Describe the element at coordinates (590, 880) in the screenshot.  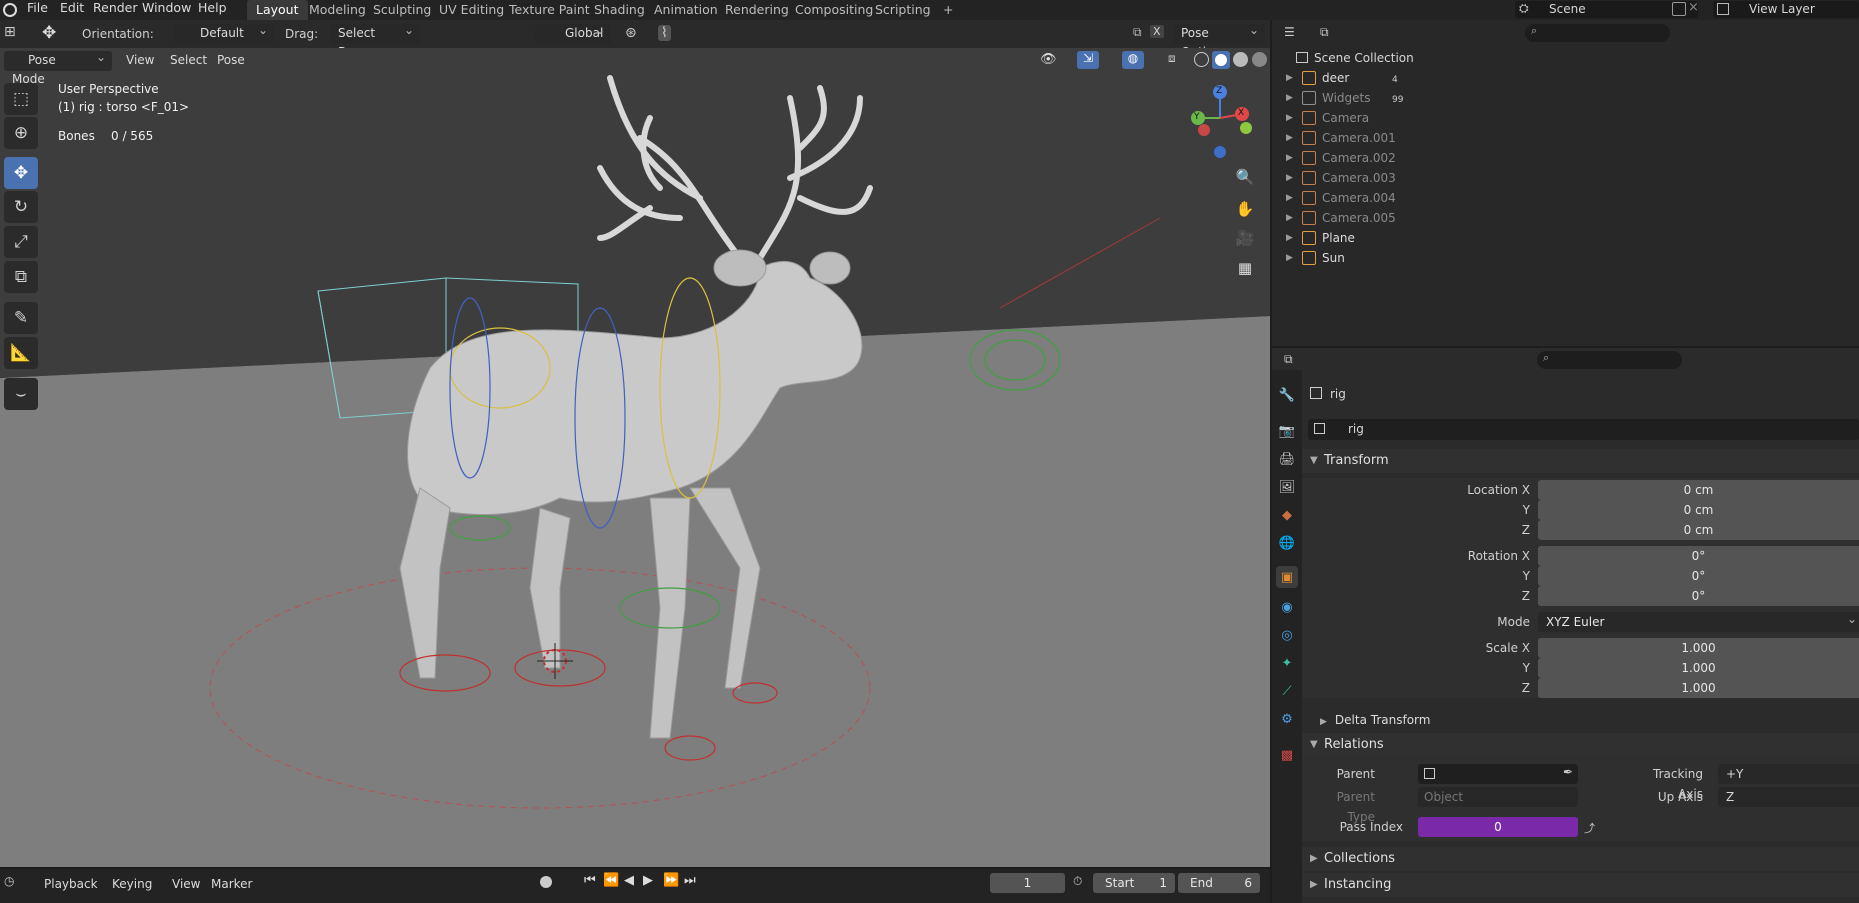
I see `jump-start-icon: ⏮` at that location.